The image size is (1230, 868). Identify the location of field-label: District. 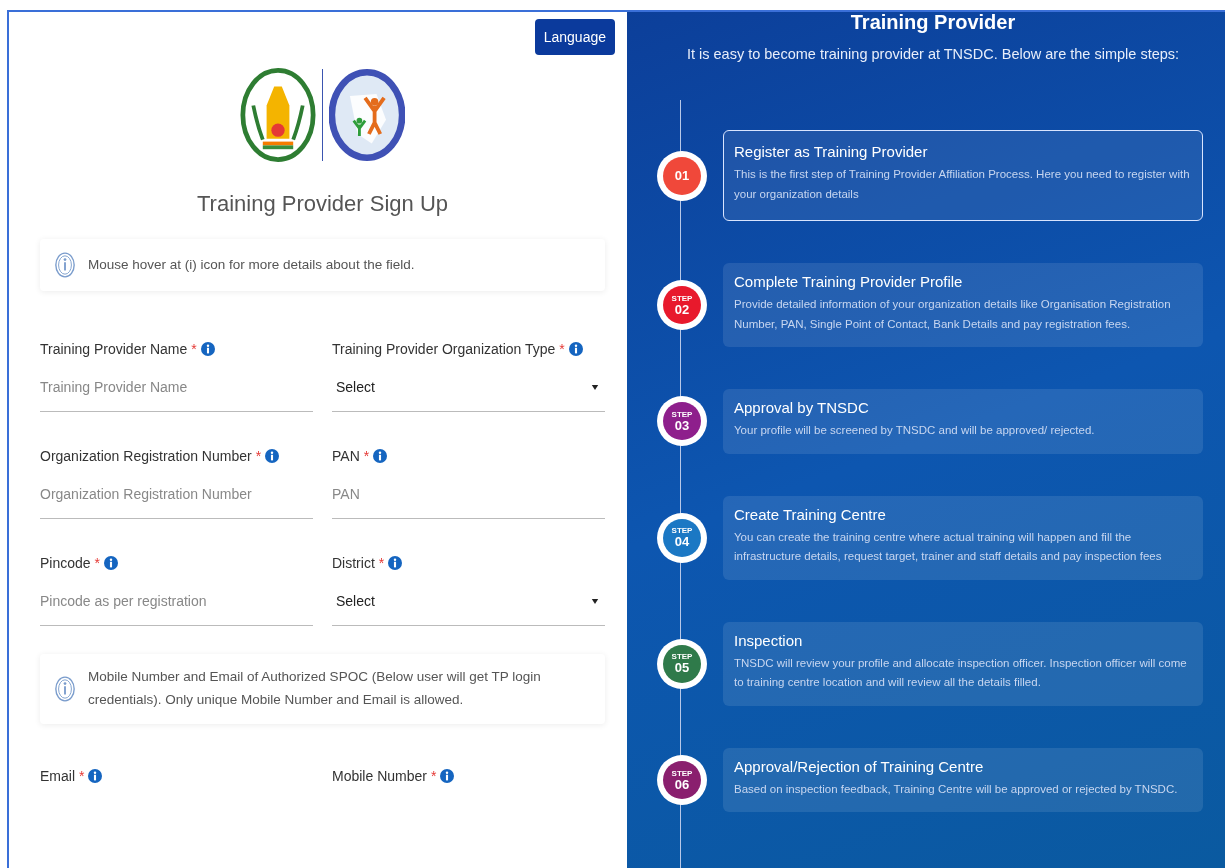
(353, 563).